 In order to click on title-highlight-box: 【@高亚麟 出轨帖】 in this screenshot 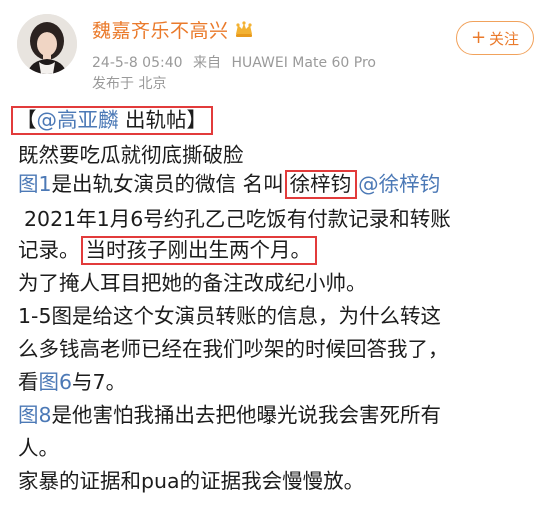, I will do `click(112, 120)`.